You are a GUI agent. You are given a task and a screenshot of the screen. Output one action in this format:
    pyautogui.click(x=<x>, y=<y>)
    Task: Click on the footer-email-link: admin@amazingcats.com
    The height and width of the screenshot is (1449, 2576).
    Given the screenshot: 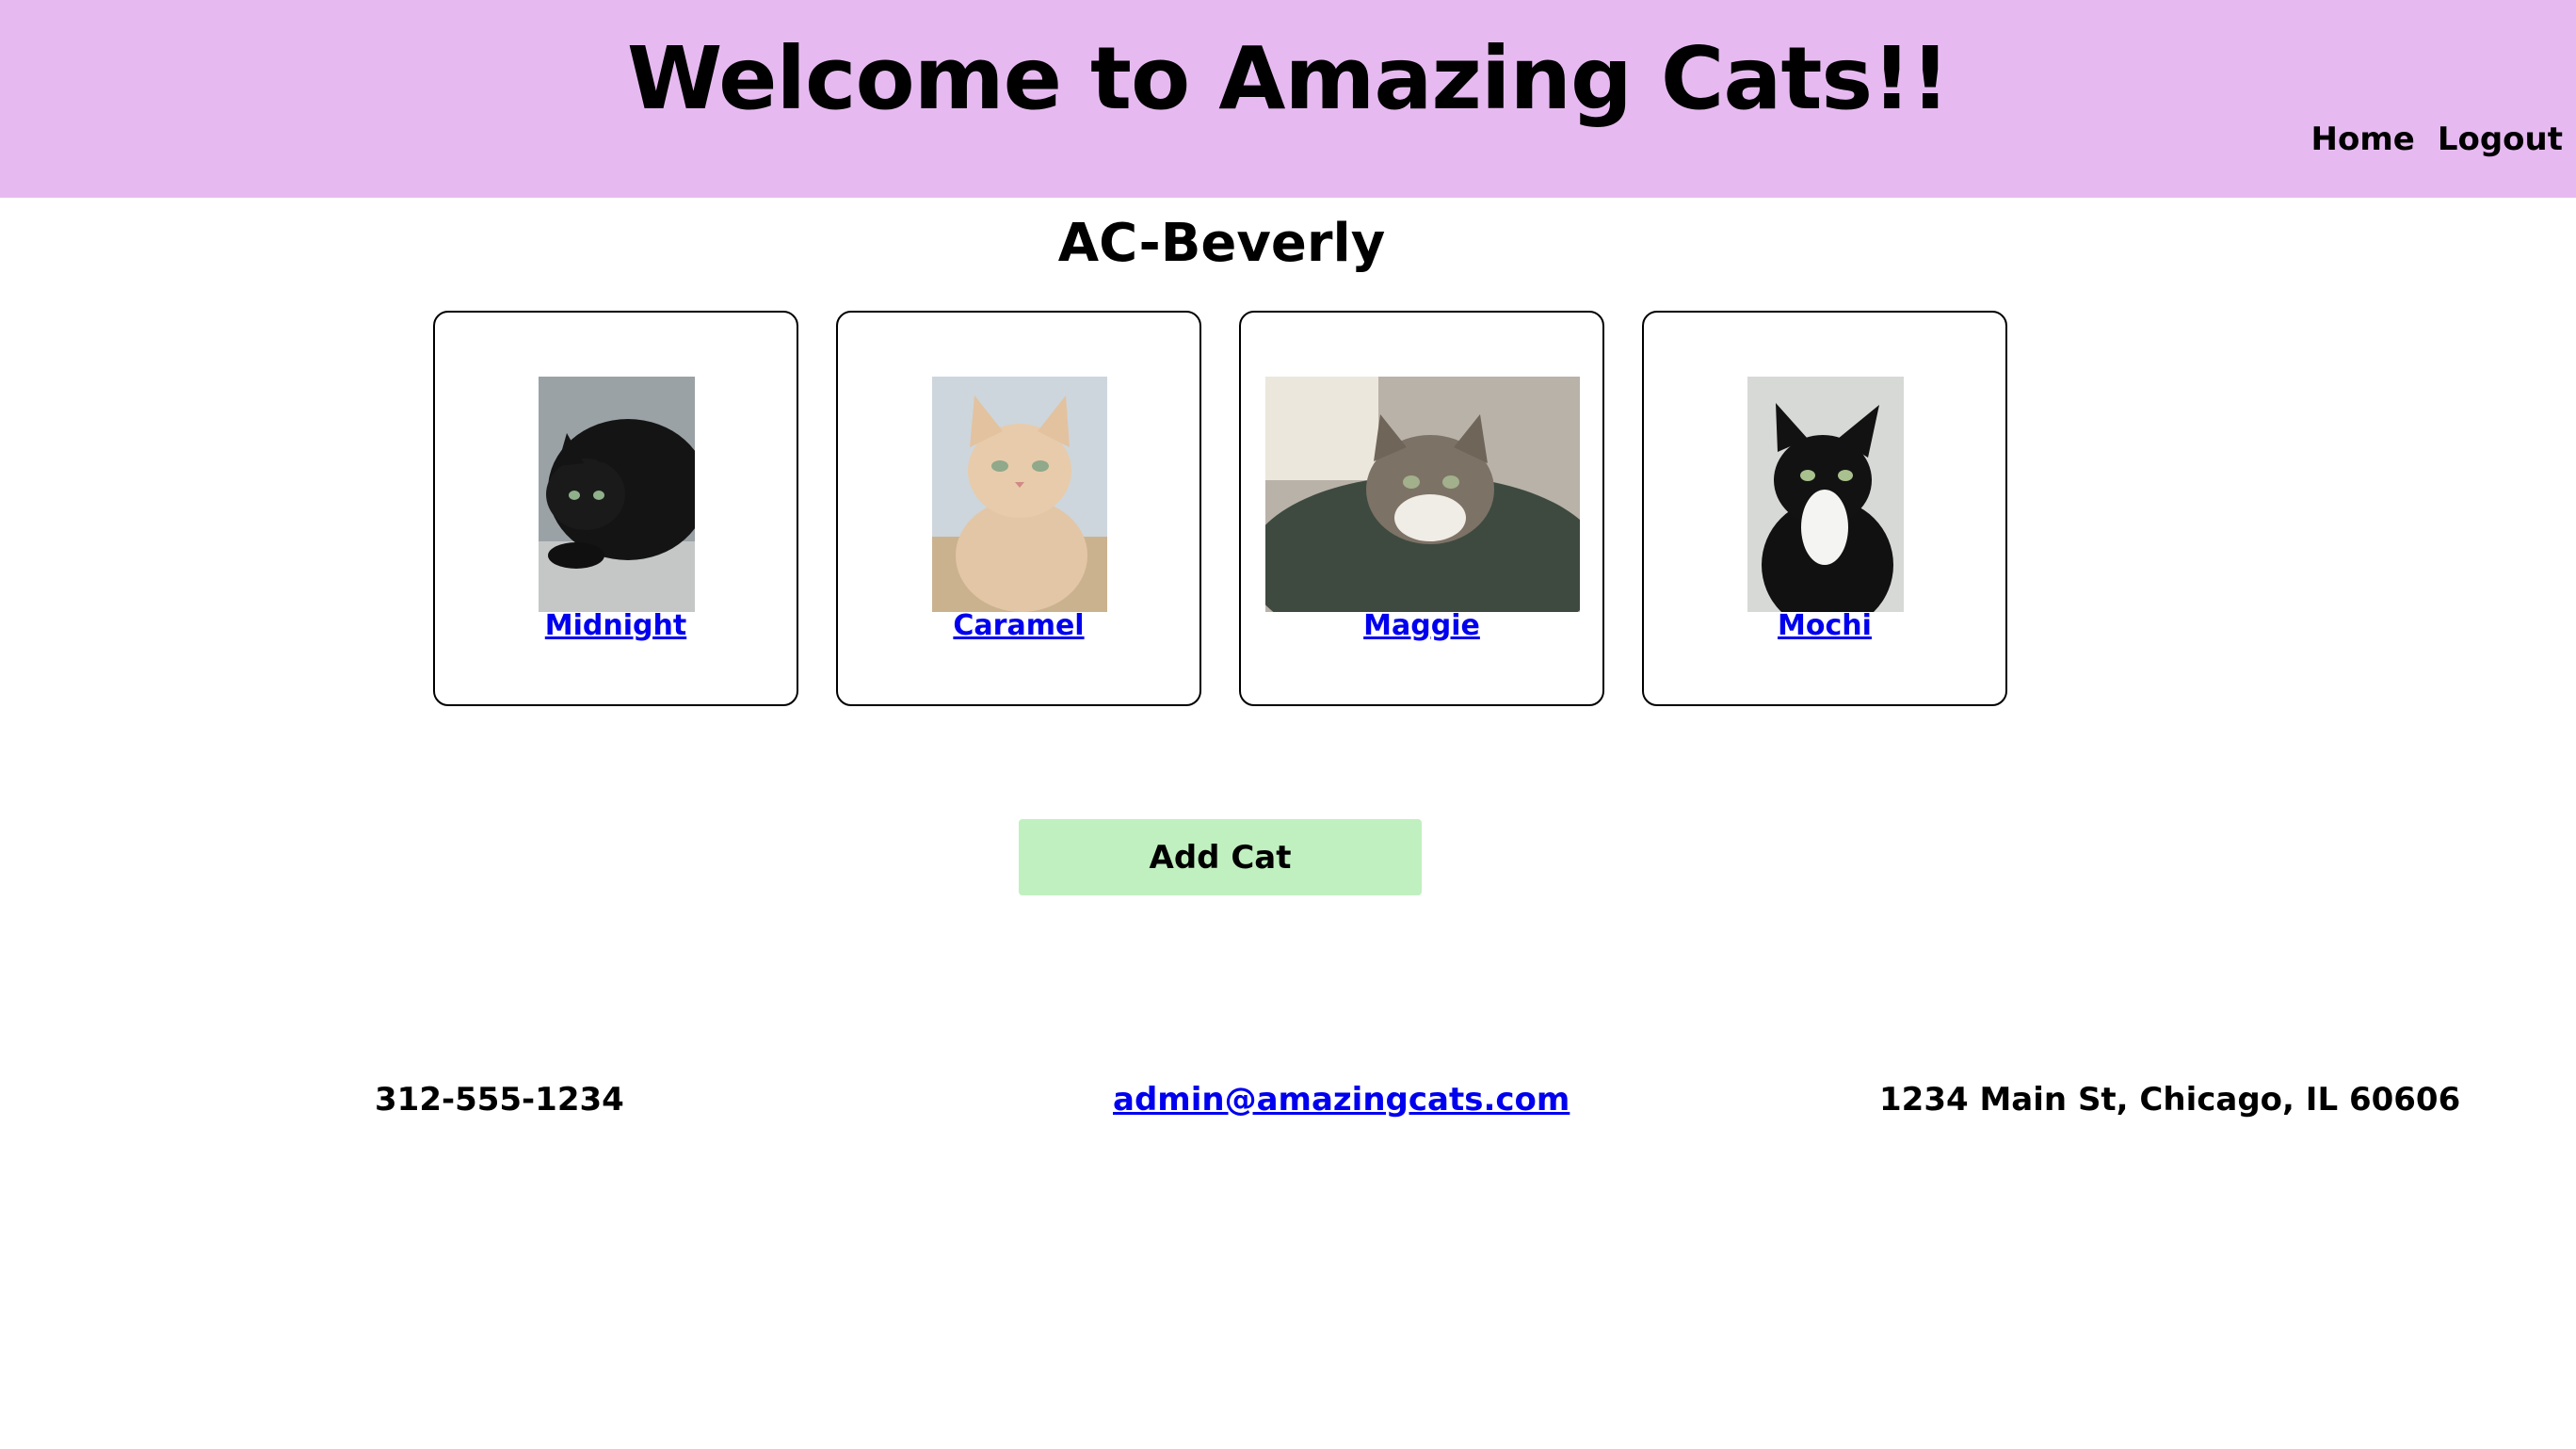 What is the action you would take?
    pyautogui.click(x=1341, y=1100)
    